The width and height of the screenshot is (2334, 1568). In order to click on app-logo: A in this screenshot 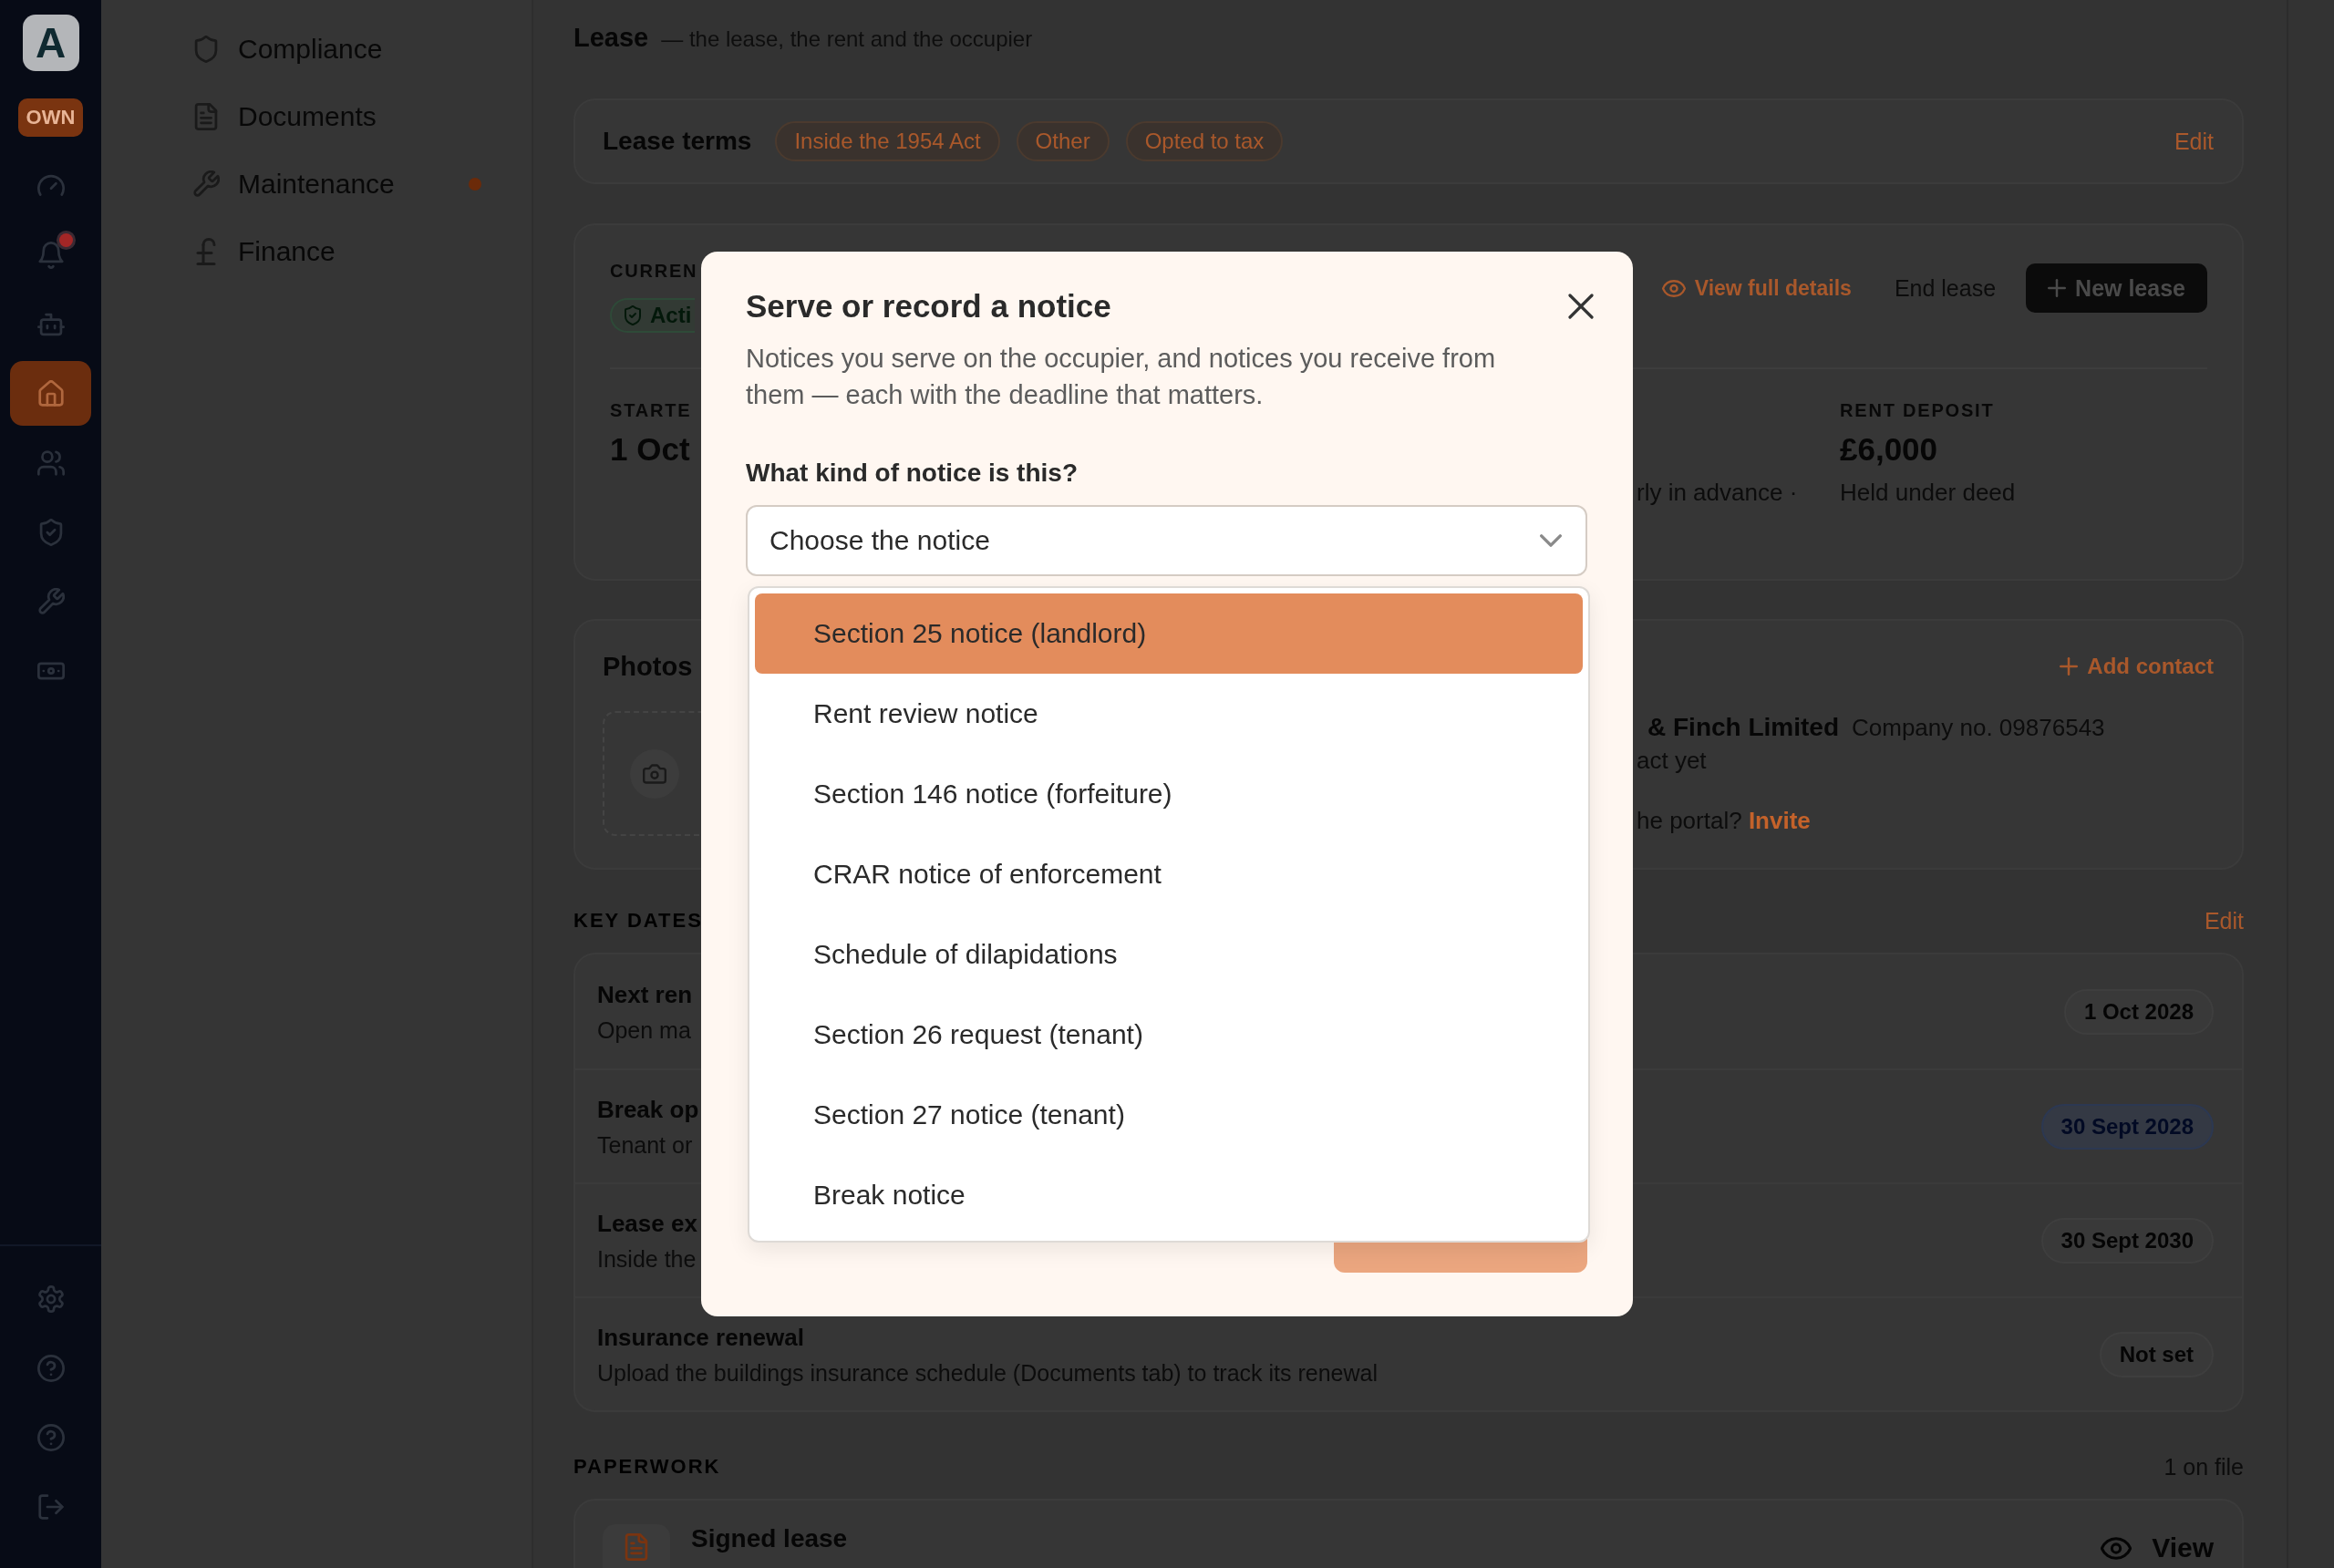, I will do `click(51, 43)`.